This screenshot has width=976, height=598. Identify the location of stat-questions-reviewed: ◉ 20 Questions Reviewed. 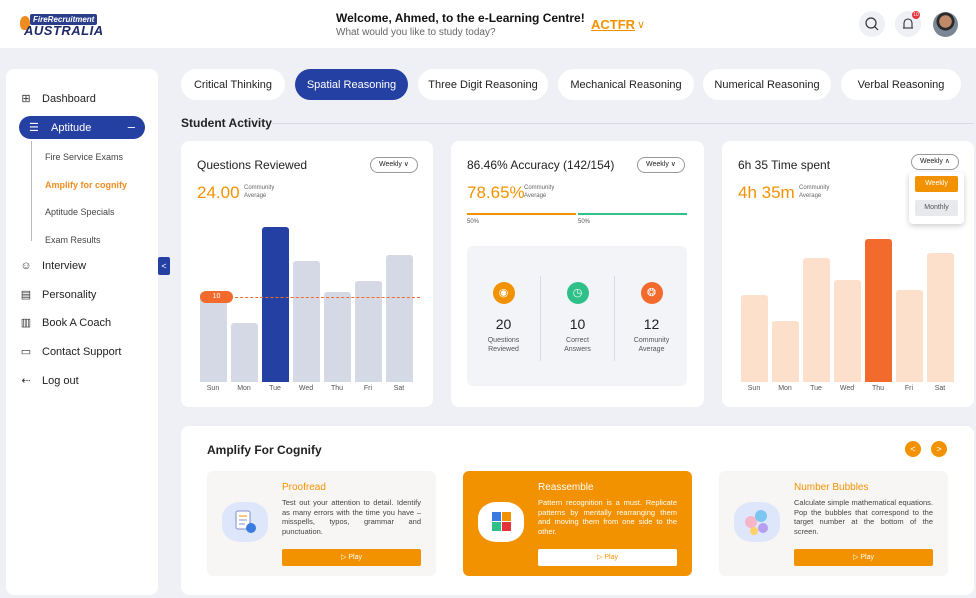
(503, 300).